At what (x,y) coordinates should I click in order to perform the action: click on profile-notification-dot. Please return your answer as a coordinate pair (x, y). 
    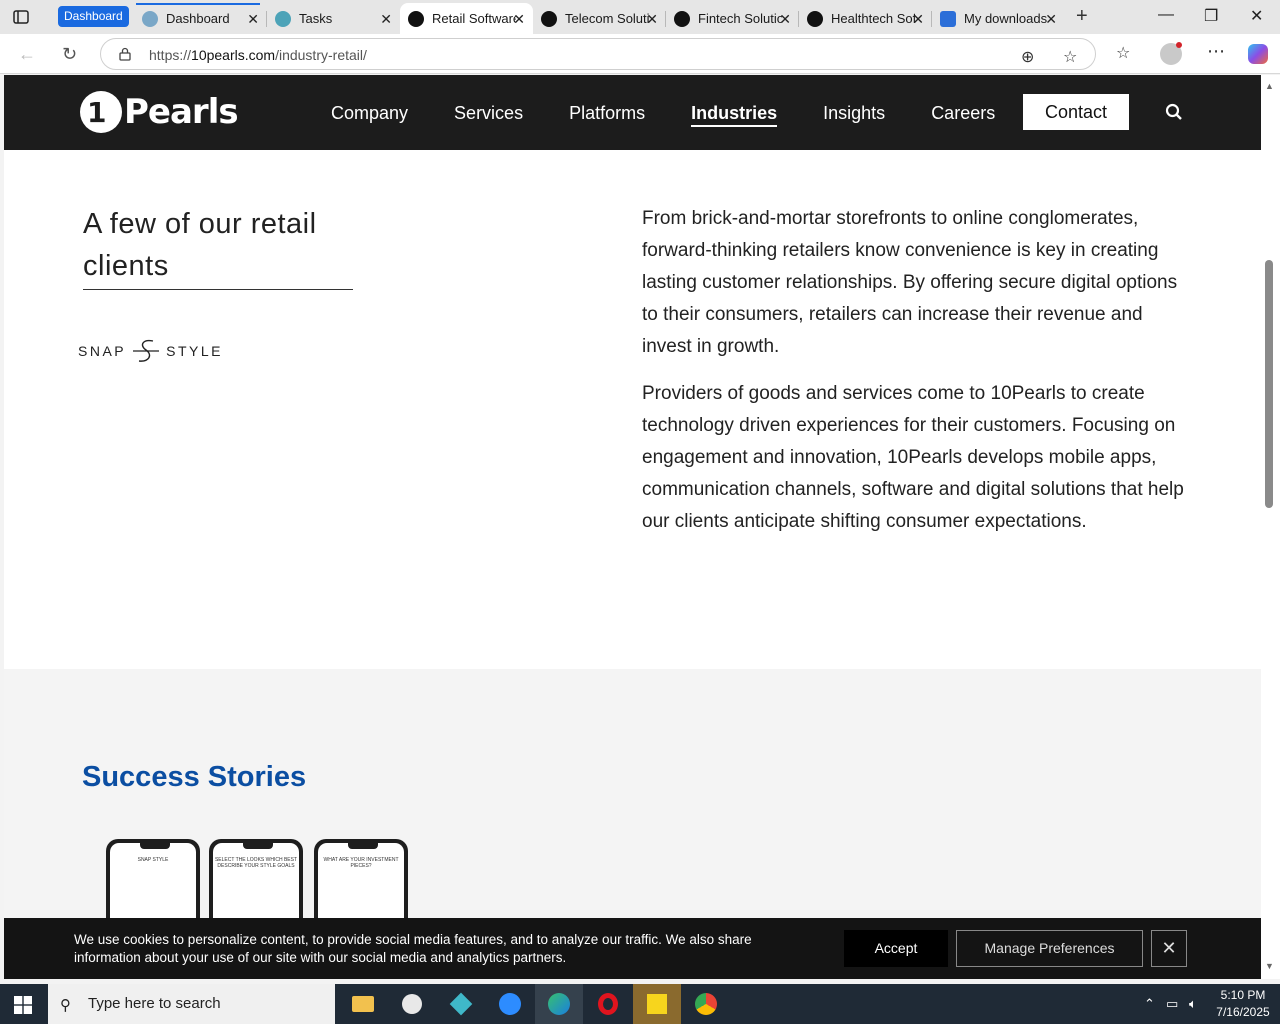
    Looking at the image, I should click on (1179, 45).